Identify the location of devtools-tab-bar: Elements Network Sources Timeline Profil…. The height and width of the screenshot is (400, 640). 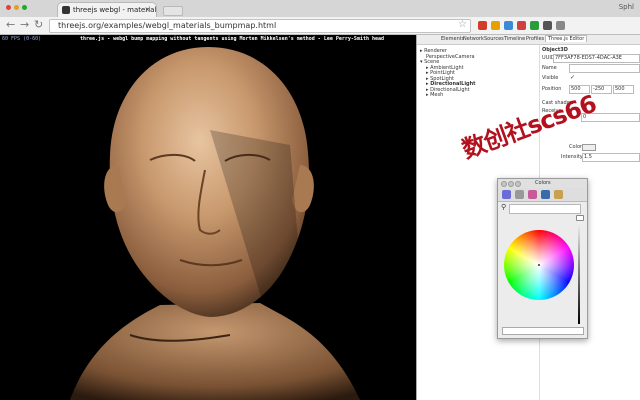
(528, 40).